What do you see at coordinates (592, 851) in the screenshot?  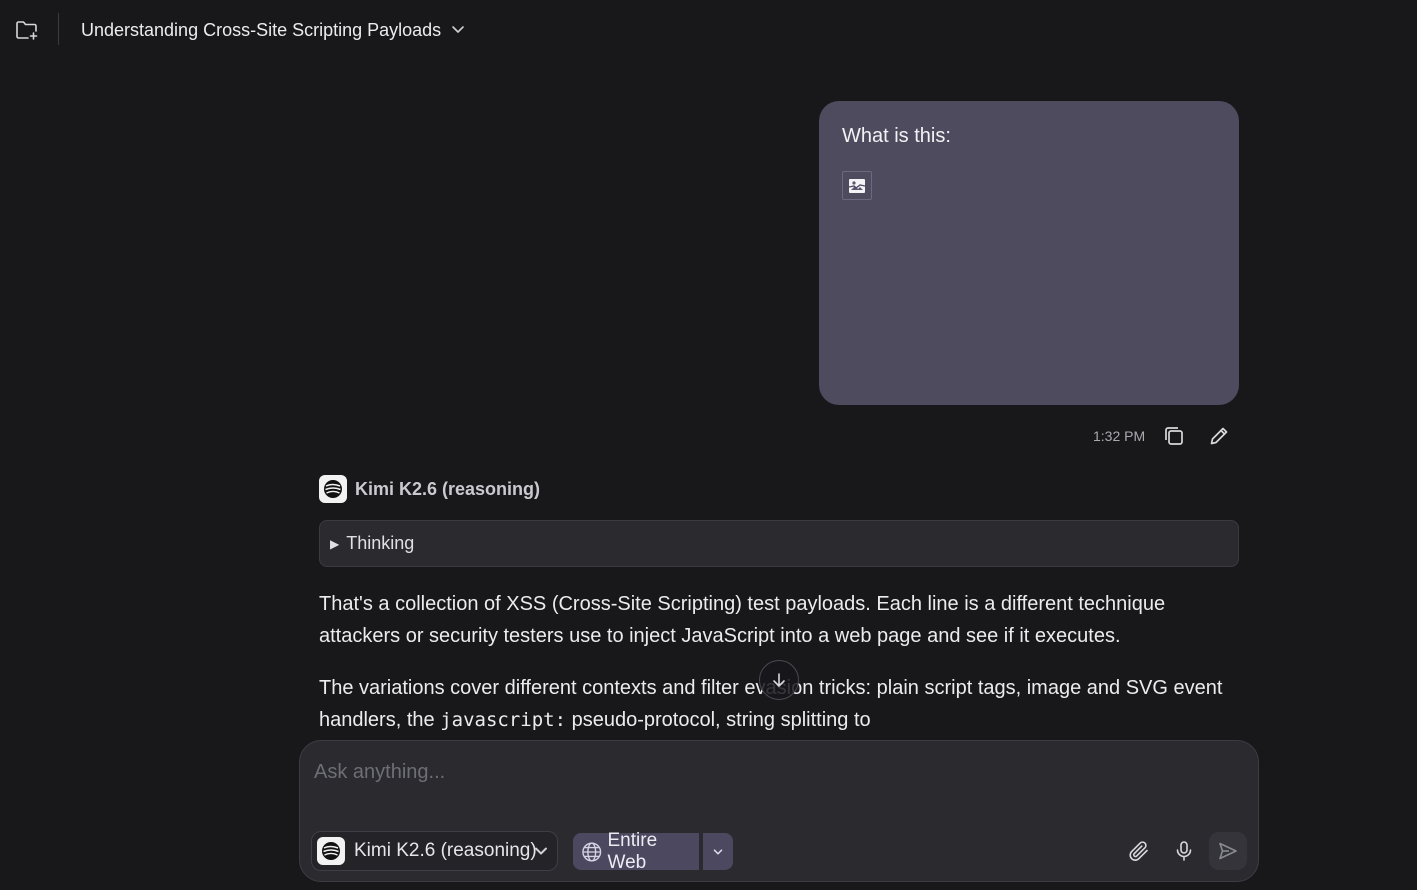 I see `globe-icon` at bounding box center [592, 851].